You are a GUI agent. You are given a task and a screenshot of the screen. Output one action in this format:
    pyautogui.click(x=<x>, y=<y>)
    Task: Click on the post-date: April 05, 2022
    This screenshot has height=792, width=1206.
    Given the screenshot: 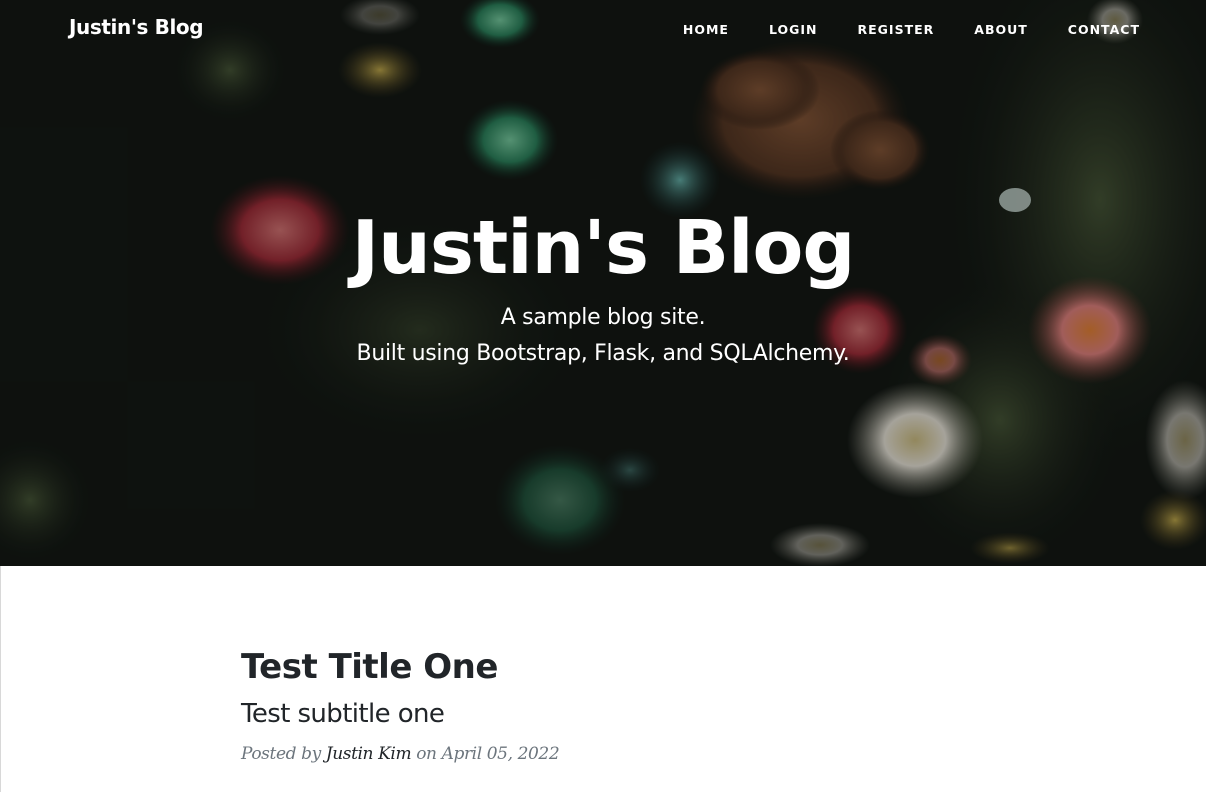 What is the action you would take?
    pyautogui.click(x=500, y=754)
    